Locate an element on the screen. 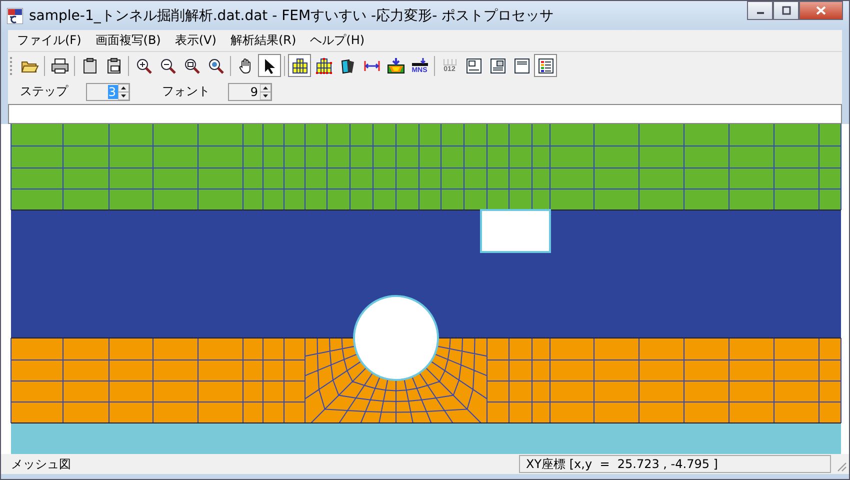  close-icon is located at coordinates (821, 10).